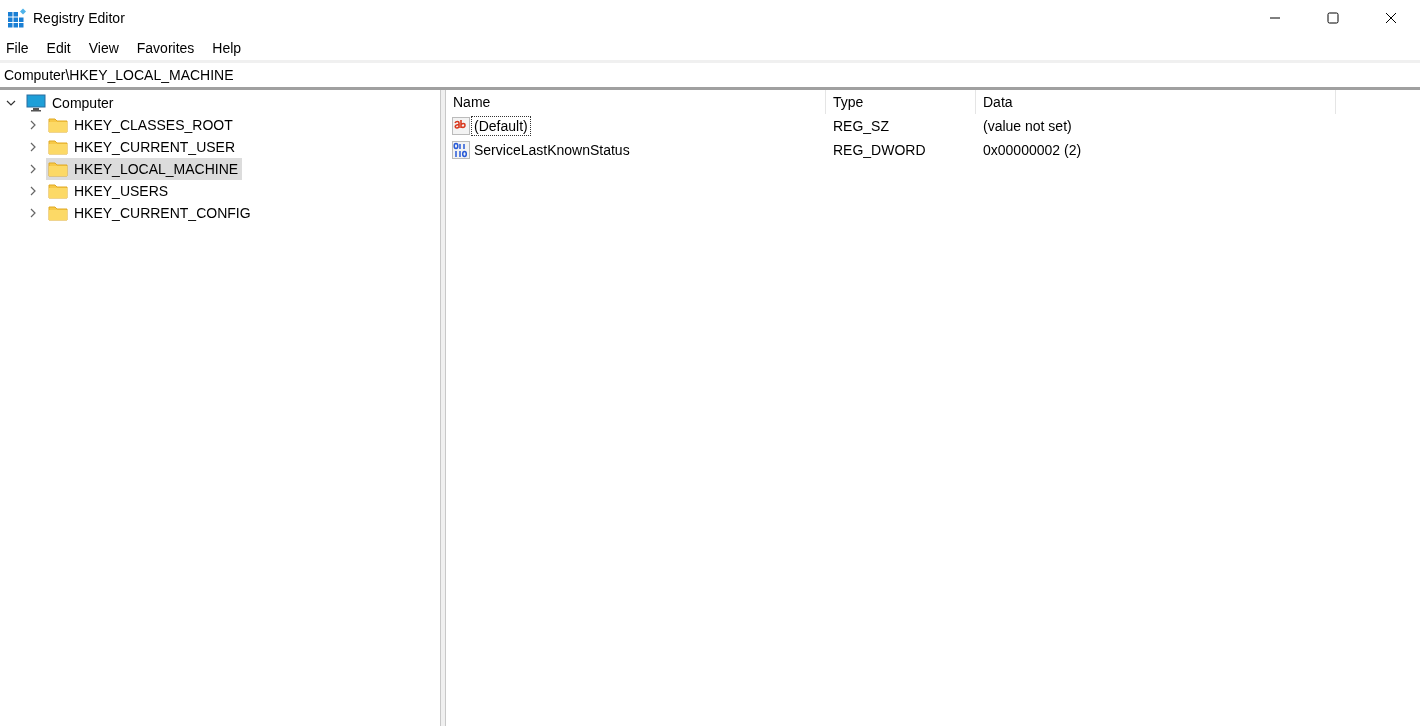  What do you see at coordinates (79, 17) in the screenshot?
I see `window-title: Registry Editor` at bounding box center [79, 17].